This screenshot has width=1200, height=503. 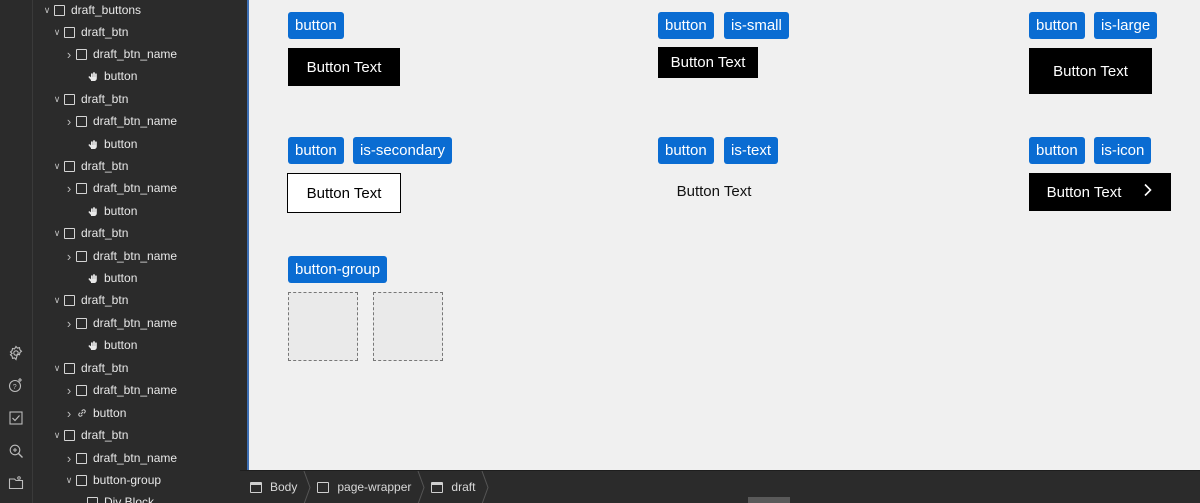 What do you see at coordinates (714, 191) in the screenshot?
I see `button-text-style: Button Text` at bounding box center [714, 191].